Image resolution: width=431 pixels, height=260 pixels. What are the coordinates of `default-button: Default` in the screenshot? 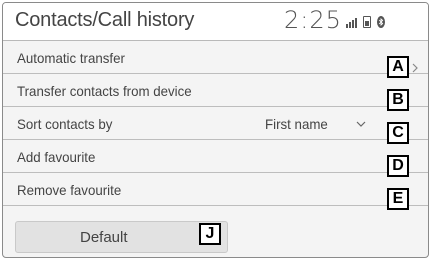 It's located at (121, 237).